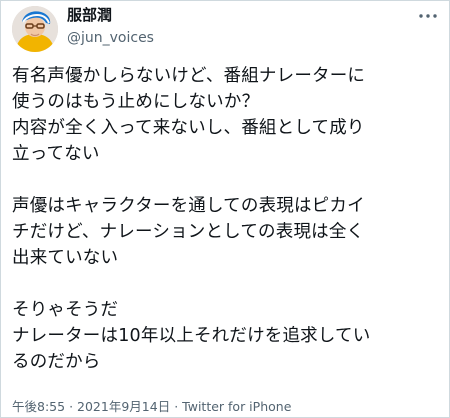  I want to click on tweet-source: Twitter for iPhone, so click(236, 406).